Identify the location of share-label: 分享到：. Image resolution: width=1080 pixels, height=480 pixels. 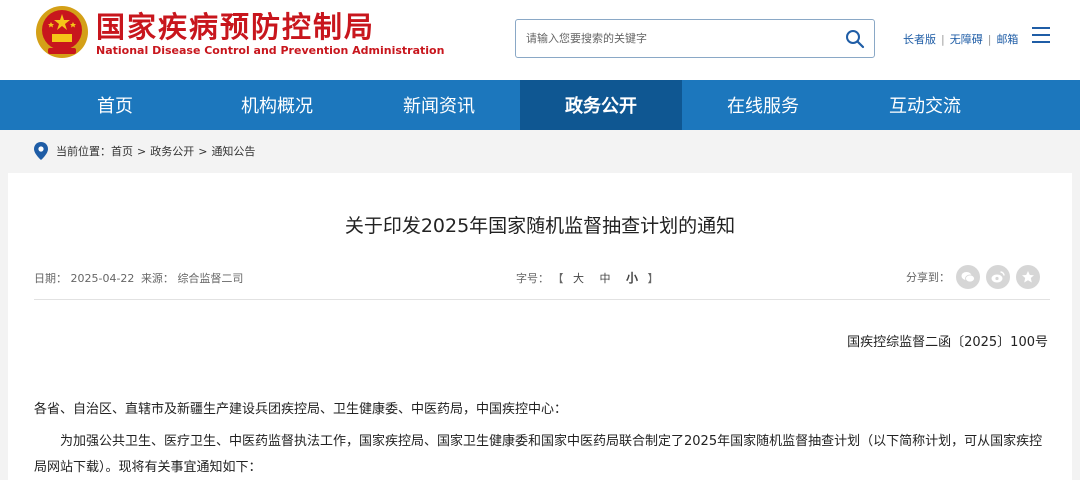
(928, 277).